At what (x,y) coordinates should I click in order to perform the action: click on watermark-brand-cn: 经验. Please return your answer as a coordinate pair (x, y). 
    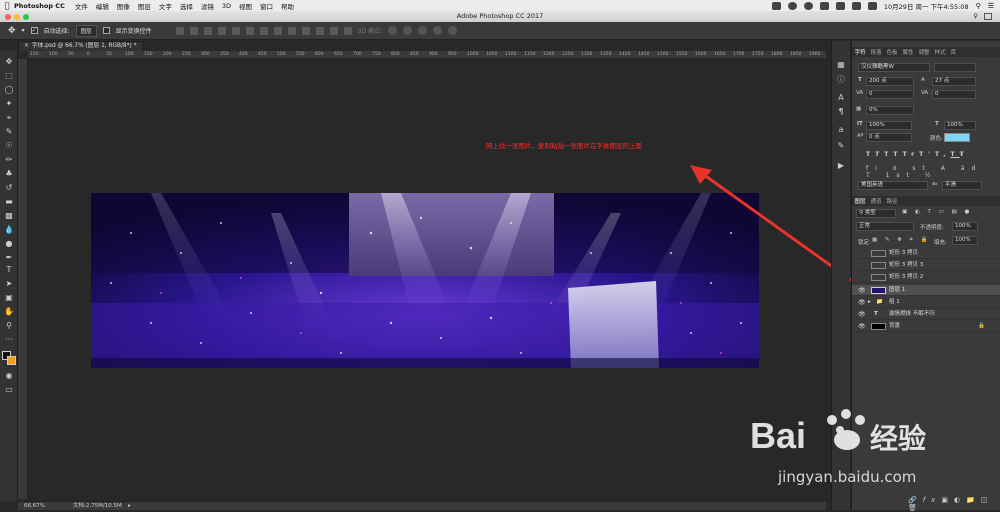
    Looking at the image, I should click on (898, 438).